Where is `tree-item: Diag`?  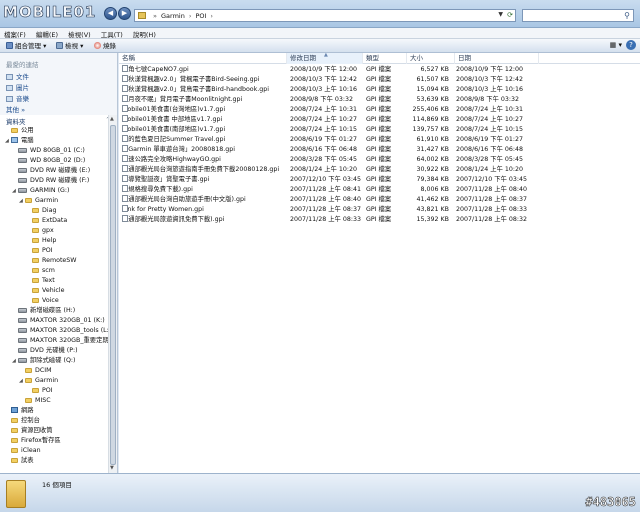
tree-item: Diag is located at coordinates (41, 211).